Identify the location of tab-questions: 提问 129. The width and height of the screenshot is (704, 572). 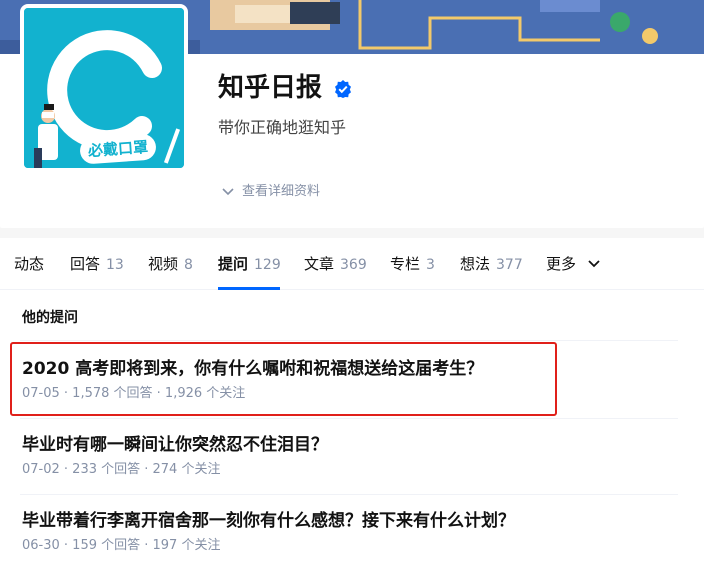
(249, 264).